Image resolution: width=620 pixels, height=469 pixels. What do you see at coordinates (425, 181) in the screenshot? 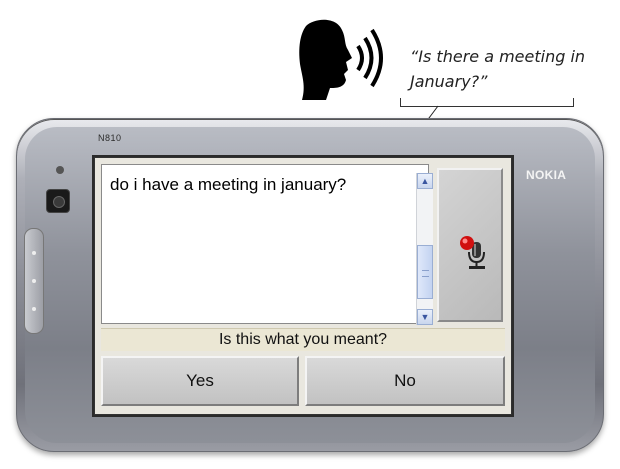
I see `scroll-up-icon: ▲` at bounding box center [425, 181].